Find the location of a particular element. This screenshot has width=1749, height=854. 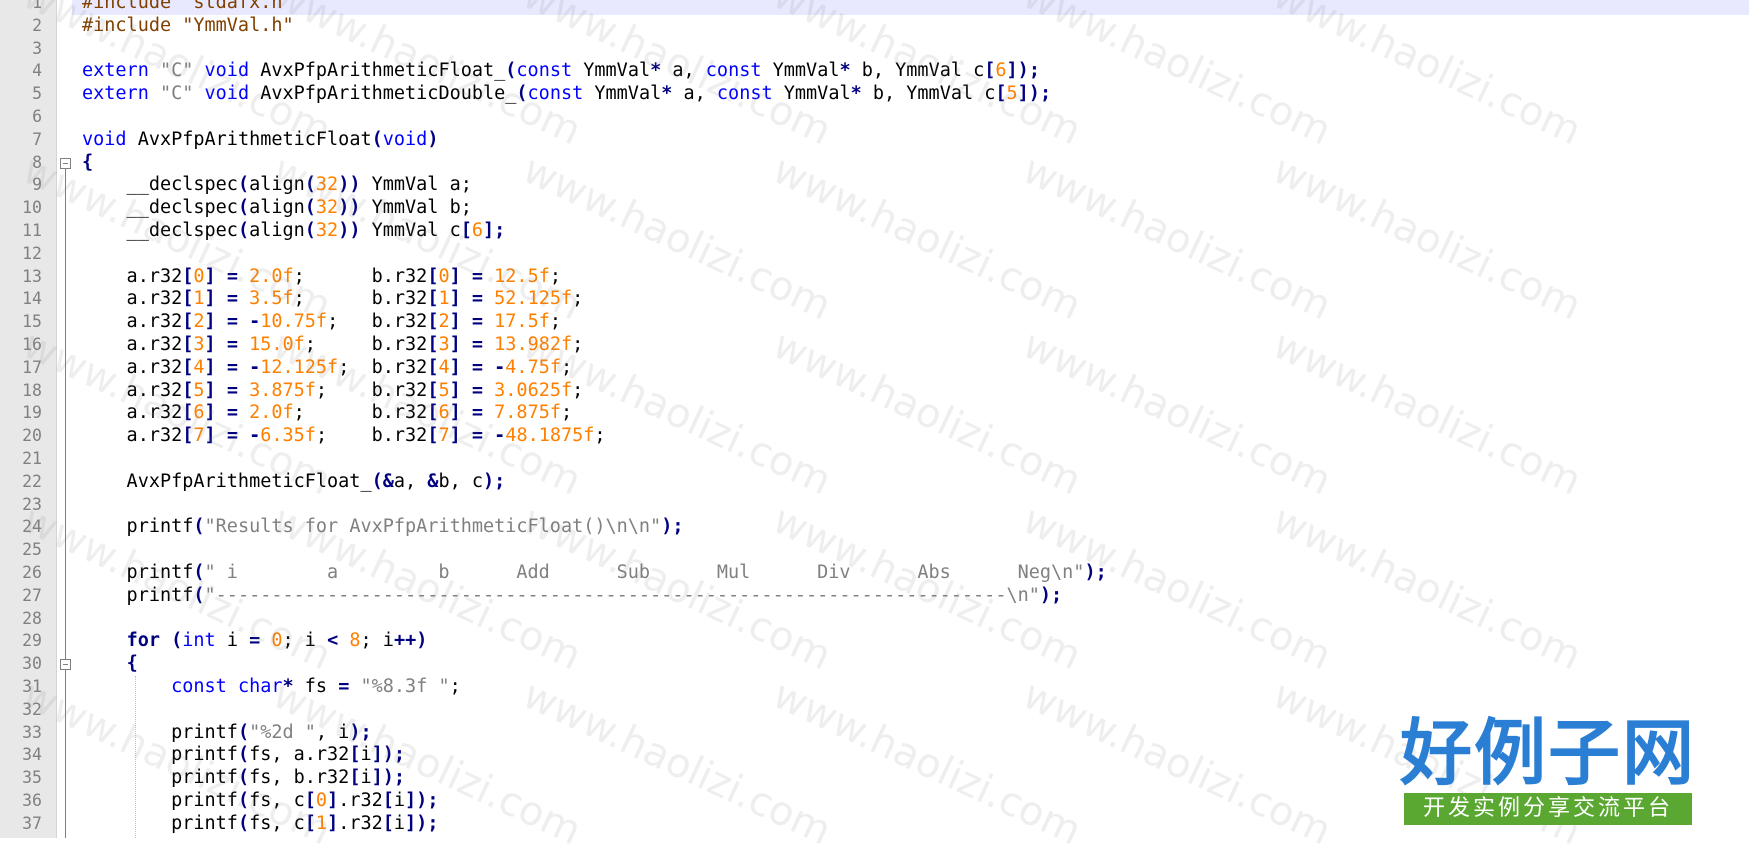

line-number: 16 is located at coordinates (32, 344).